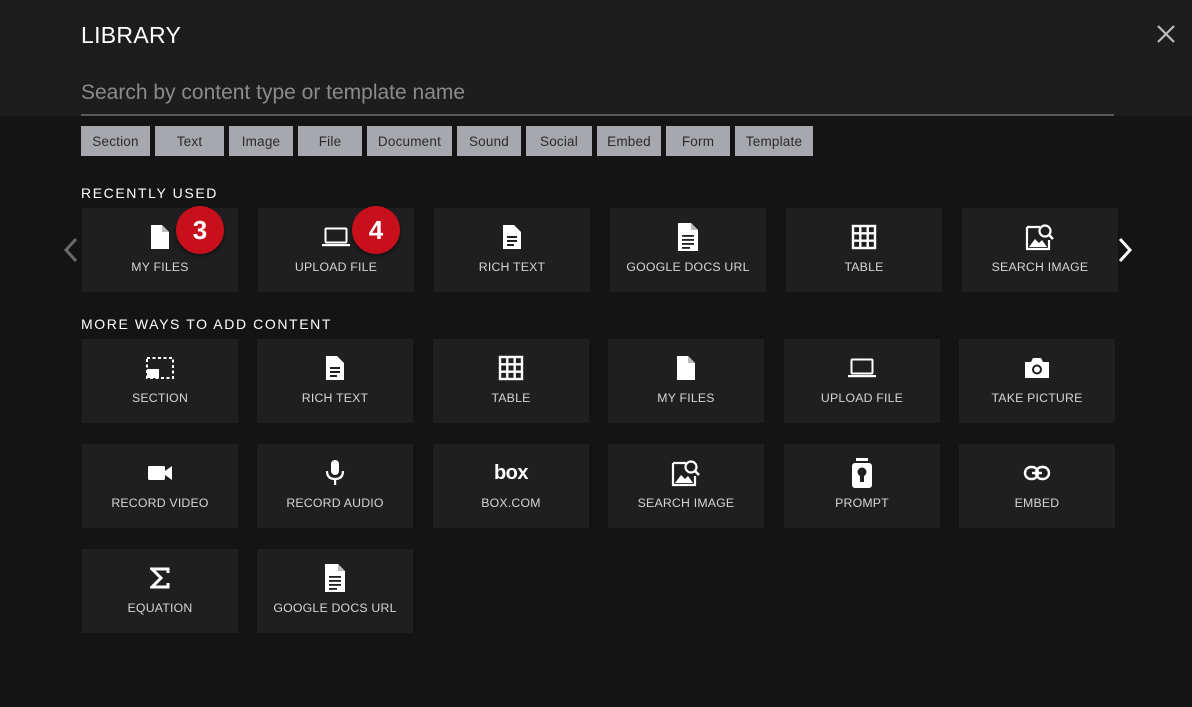 The image size is (1192, 707). I want to click on tile-prompt: PROMPT, so click(862, 486).